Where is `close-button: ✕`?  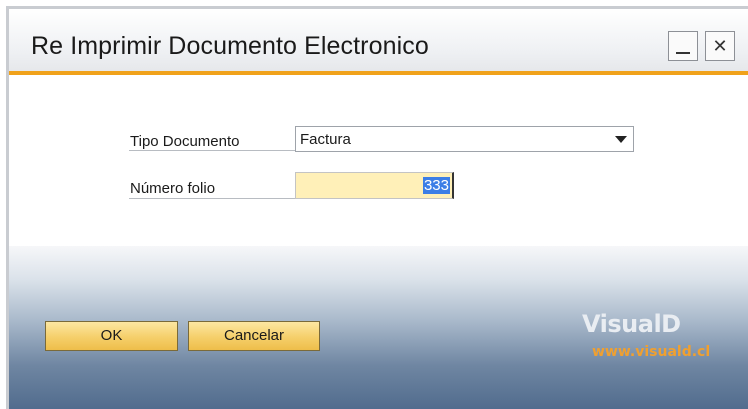 close-button: ✕ is located at coordinates (720, 46).